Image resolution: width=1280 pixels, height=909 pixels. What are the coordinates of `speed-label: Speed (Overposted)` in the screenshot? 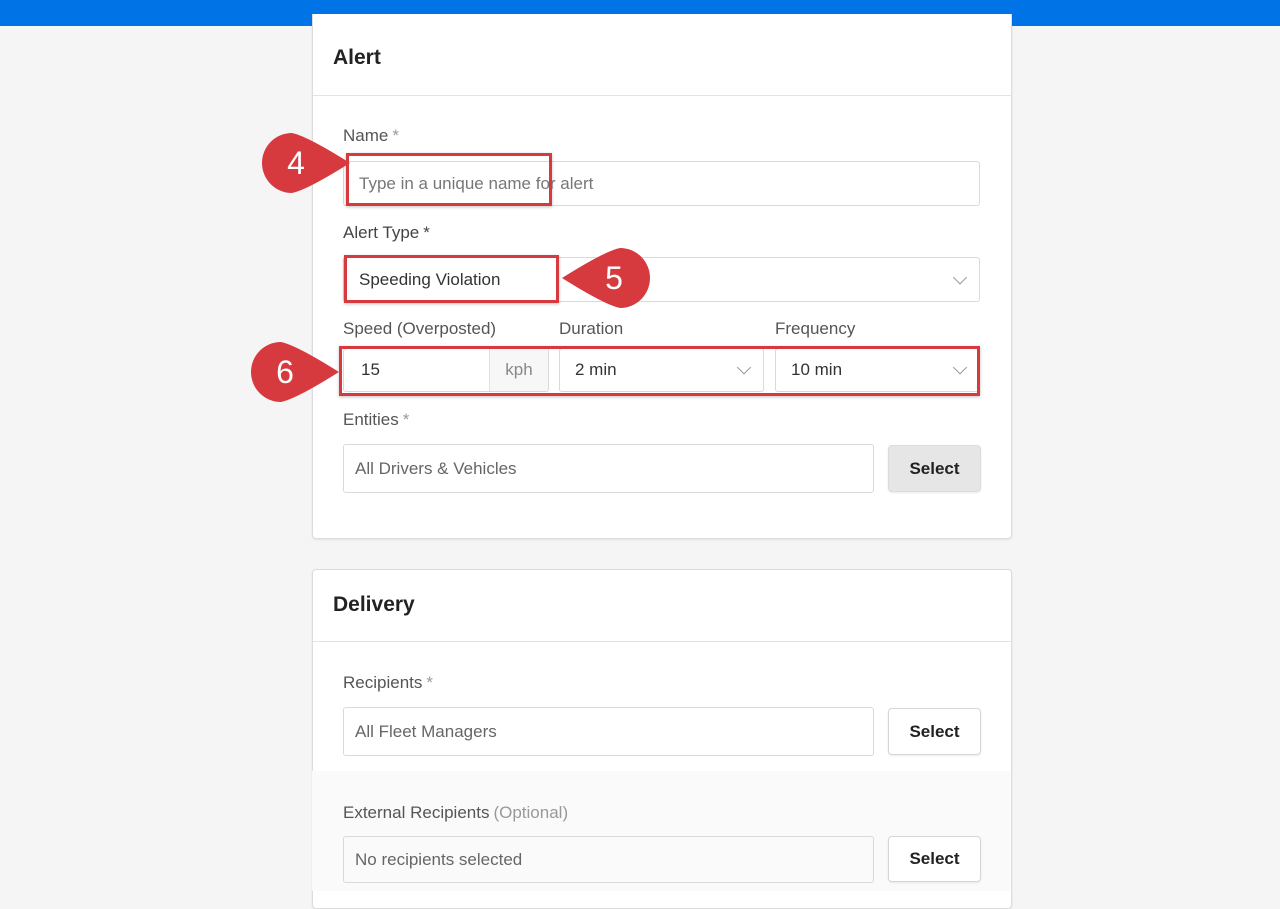 It's located at (420, 328).